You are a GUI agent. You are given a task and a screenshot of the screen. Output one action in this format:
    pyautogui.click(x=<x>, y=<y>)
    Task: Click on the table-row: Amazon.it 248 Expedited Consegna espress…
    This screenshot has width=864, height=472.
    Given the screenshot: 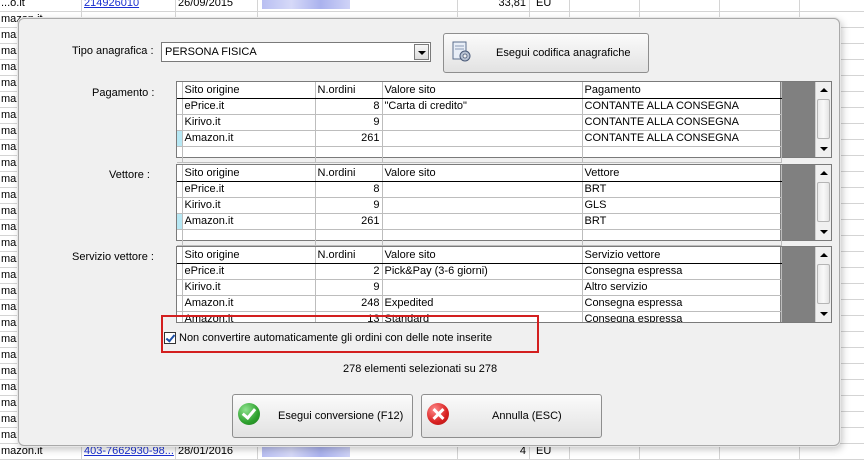 What is the action you would take?
    pyautogui.click(x=479, y=303)
    